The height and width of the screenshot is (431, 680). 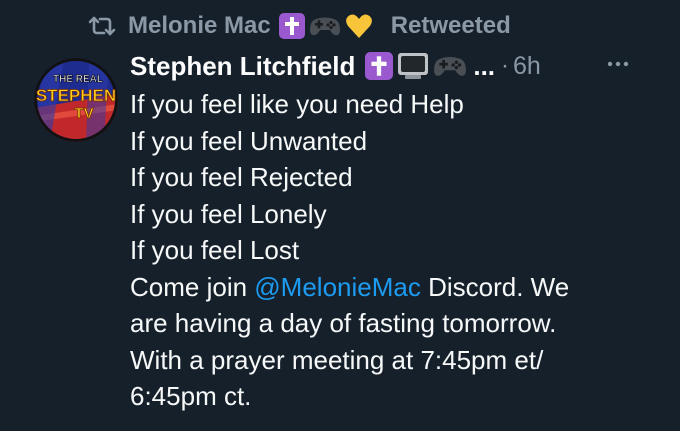 I want to click on join-suffix: Discord. We, so click(x=495, y=286).